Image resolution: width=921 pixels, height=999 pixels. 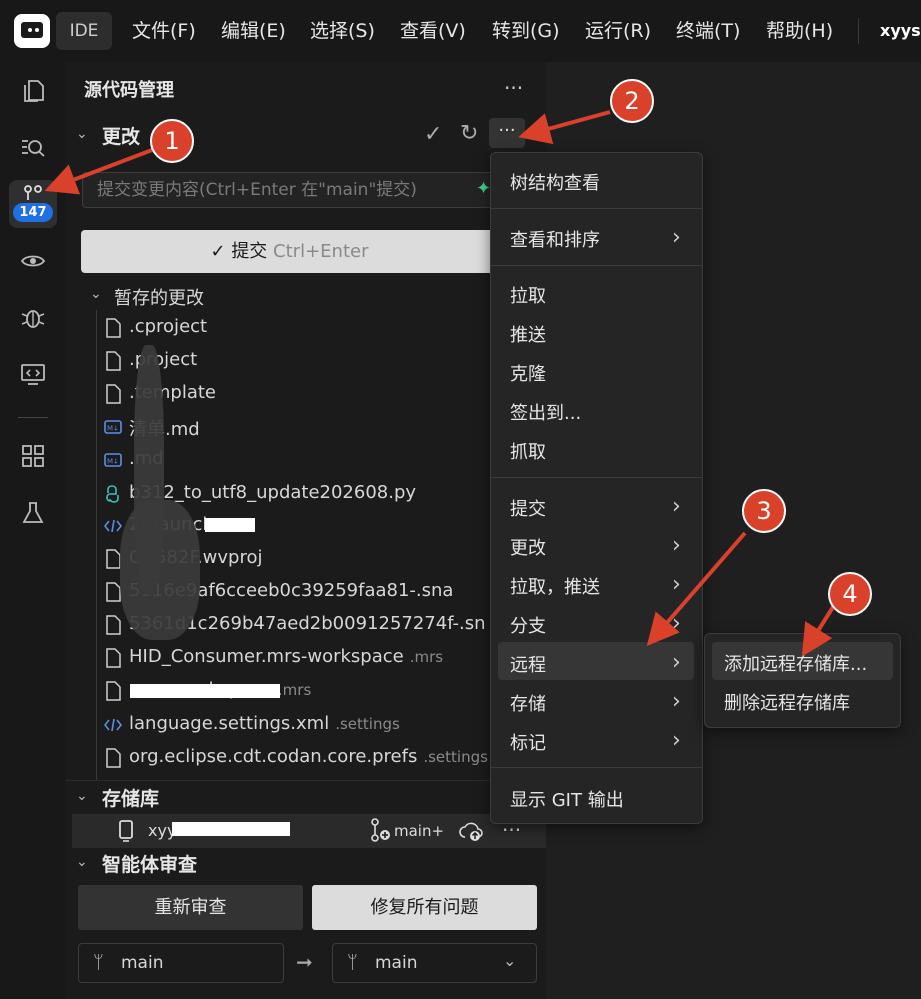 What do you see at coordinates (121, 135) in the screenshot?
I see `changes-section-label: 更改` at bounding box center [121, 135].